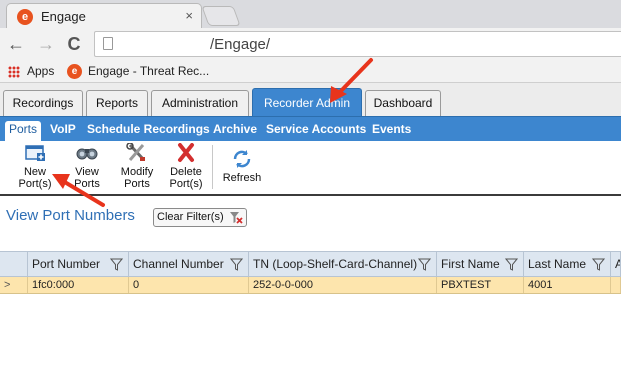 This screenshot has height=375, width=621. Describe the element at coordinates (242, 178) in the screenshot. I see `refresh-label: Refresh` at that location.